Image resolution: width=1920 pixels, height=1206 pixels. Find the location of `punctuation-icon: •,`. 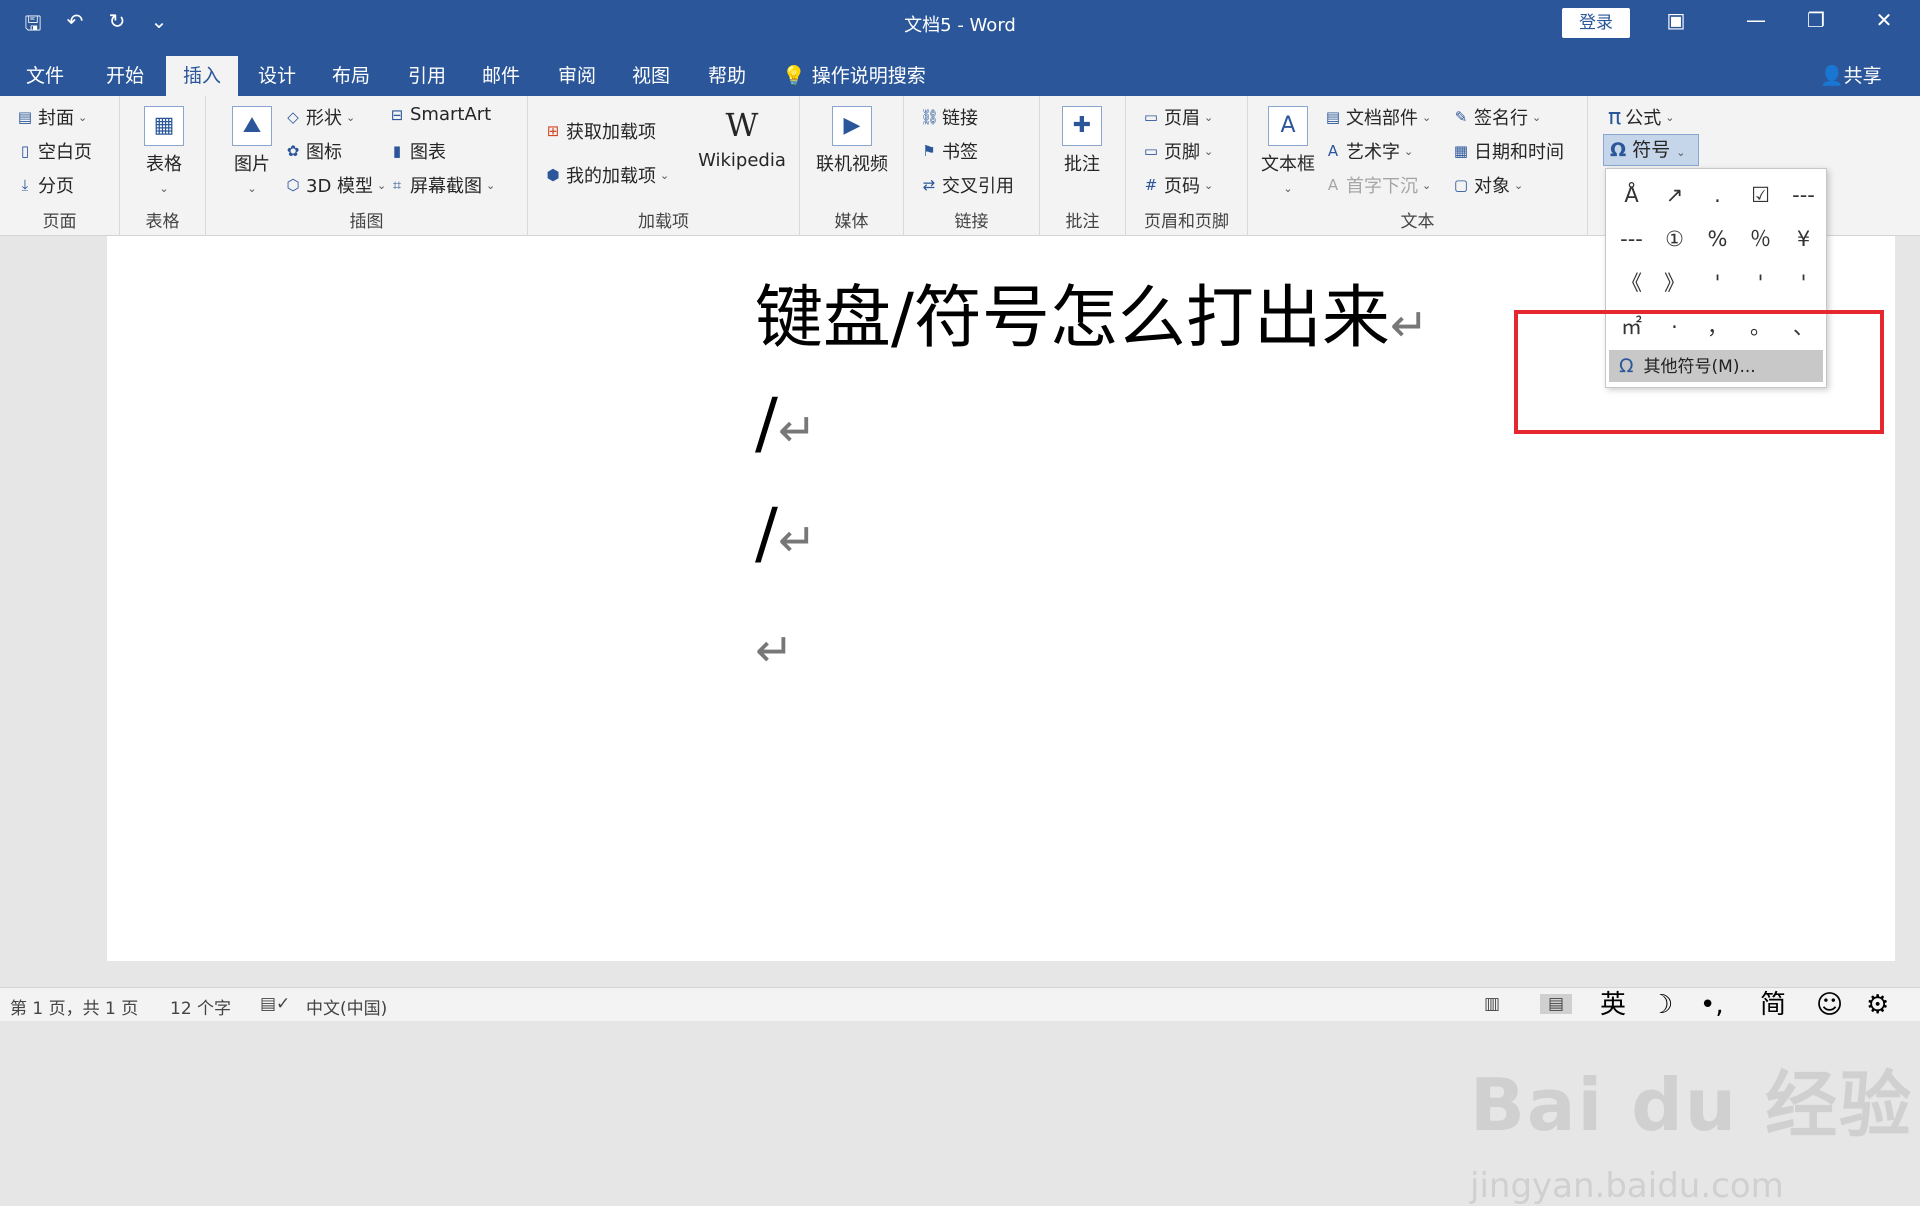

punctuation-icon: •, is located at coordinates (1712, 1005).